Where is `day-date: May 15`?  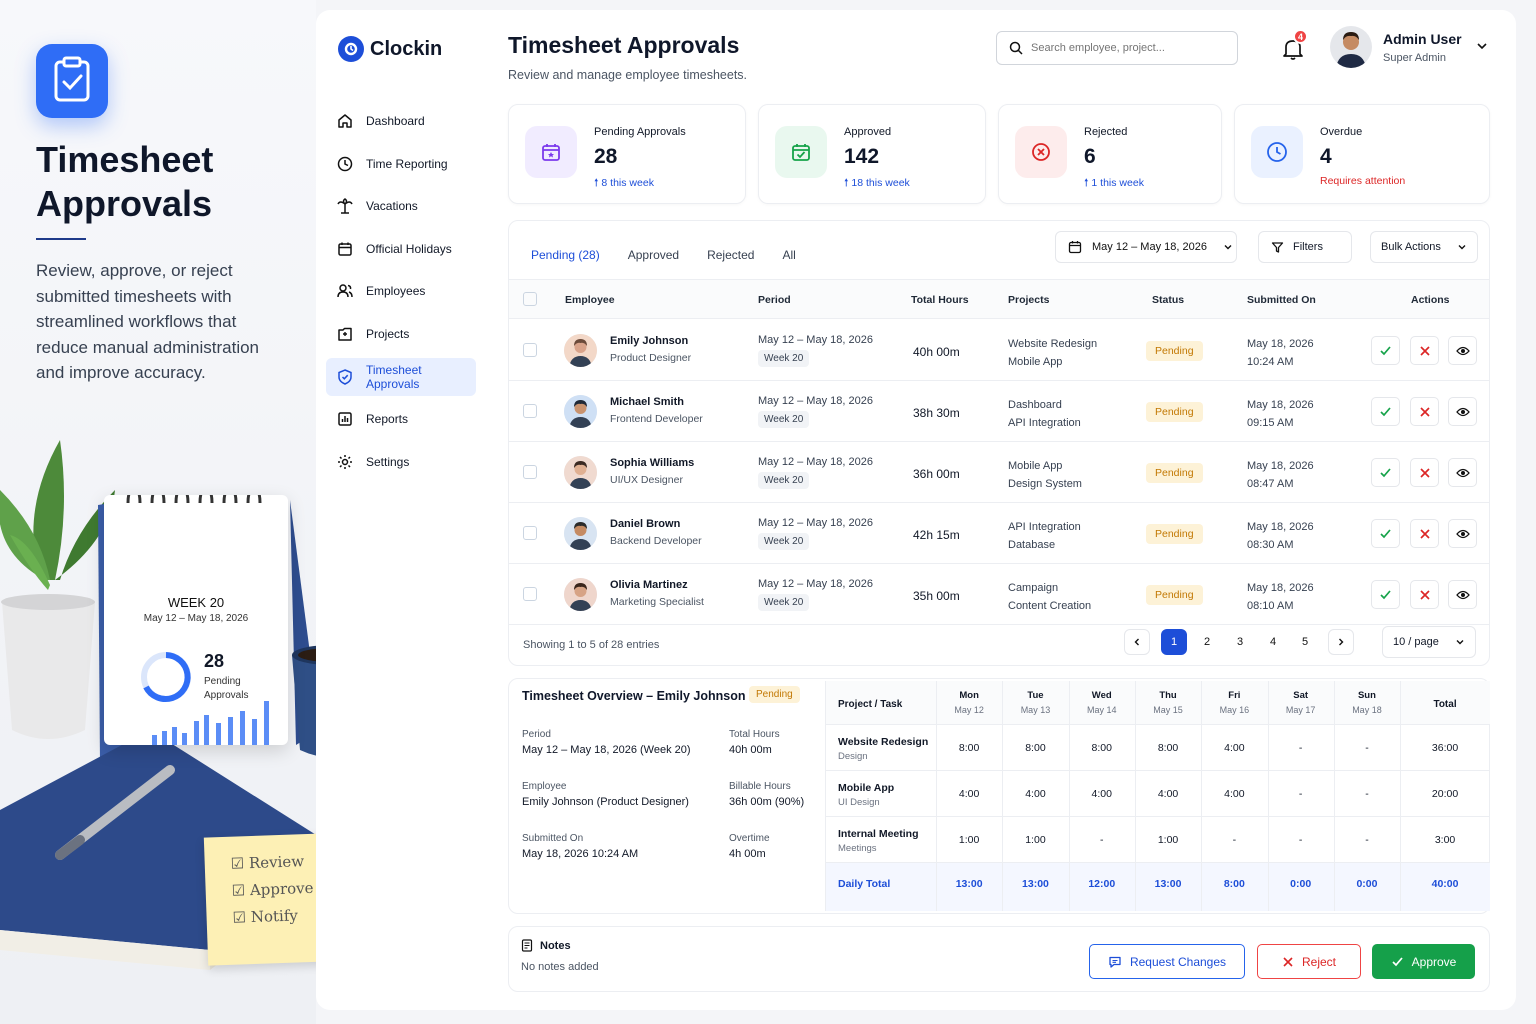 day-date: May 15 is located at coordinates (1168, 710).